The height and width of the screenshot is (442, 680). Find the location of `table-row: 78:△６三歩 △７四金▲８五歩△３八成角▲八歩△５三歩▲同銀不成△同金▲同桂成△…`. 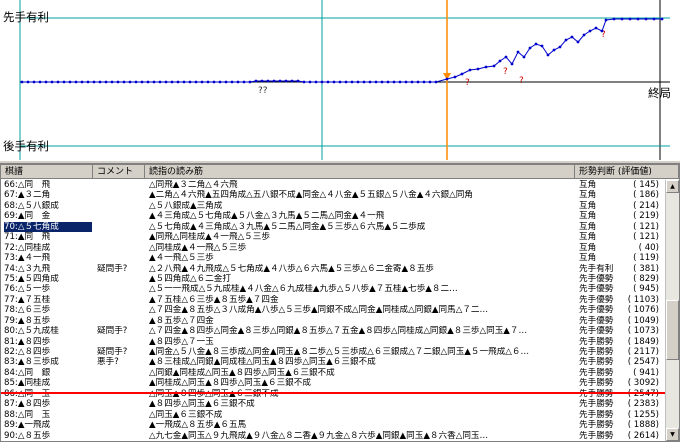

table-row: 78:△６三歩 △７四金▲８五歩△３八成角▲八歩△５三歩▲同銀不成△同金▲同桂成△… is located at coordinates (333, 310).